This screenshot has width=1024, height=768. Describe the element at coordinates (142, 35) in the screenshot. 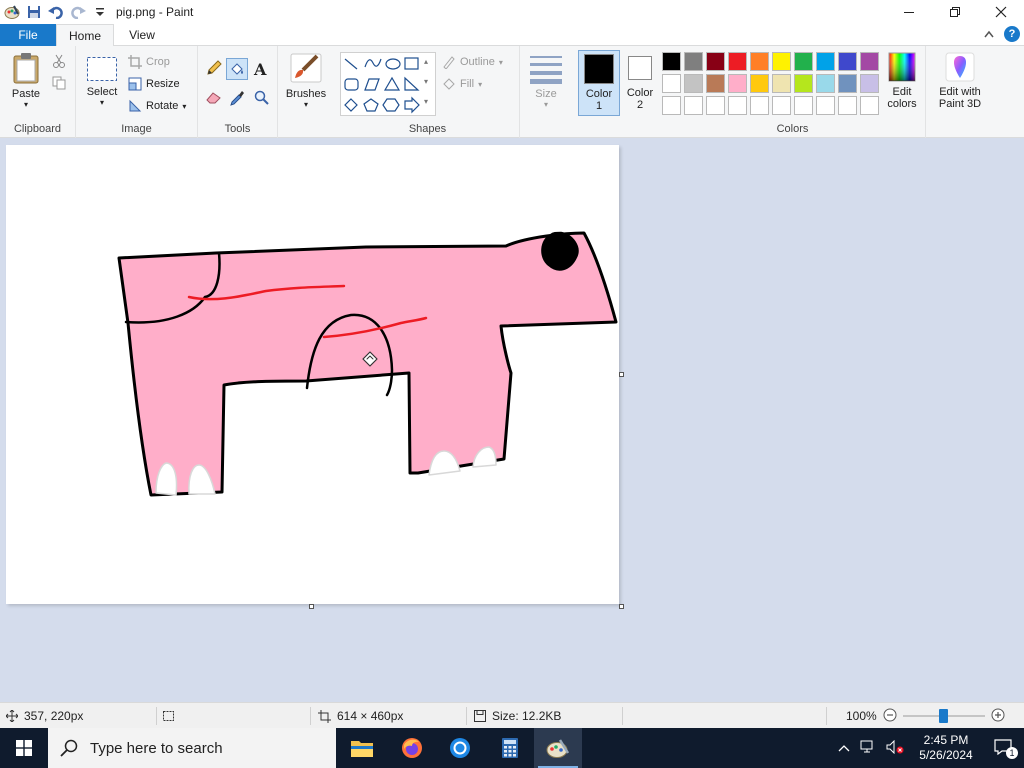

I see `tab-view: View` at that location.